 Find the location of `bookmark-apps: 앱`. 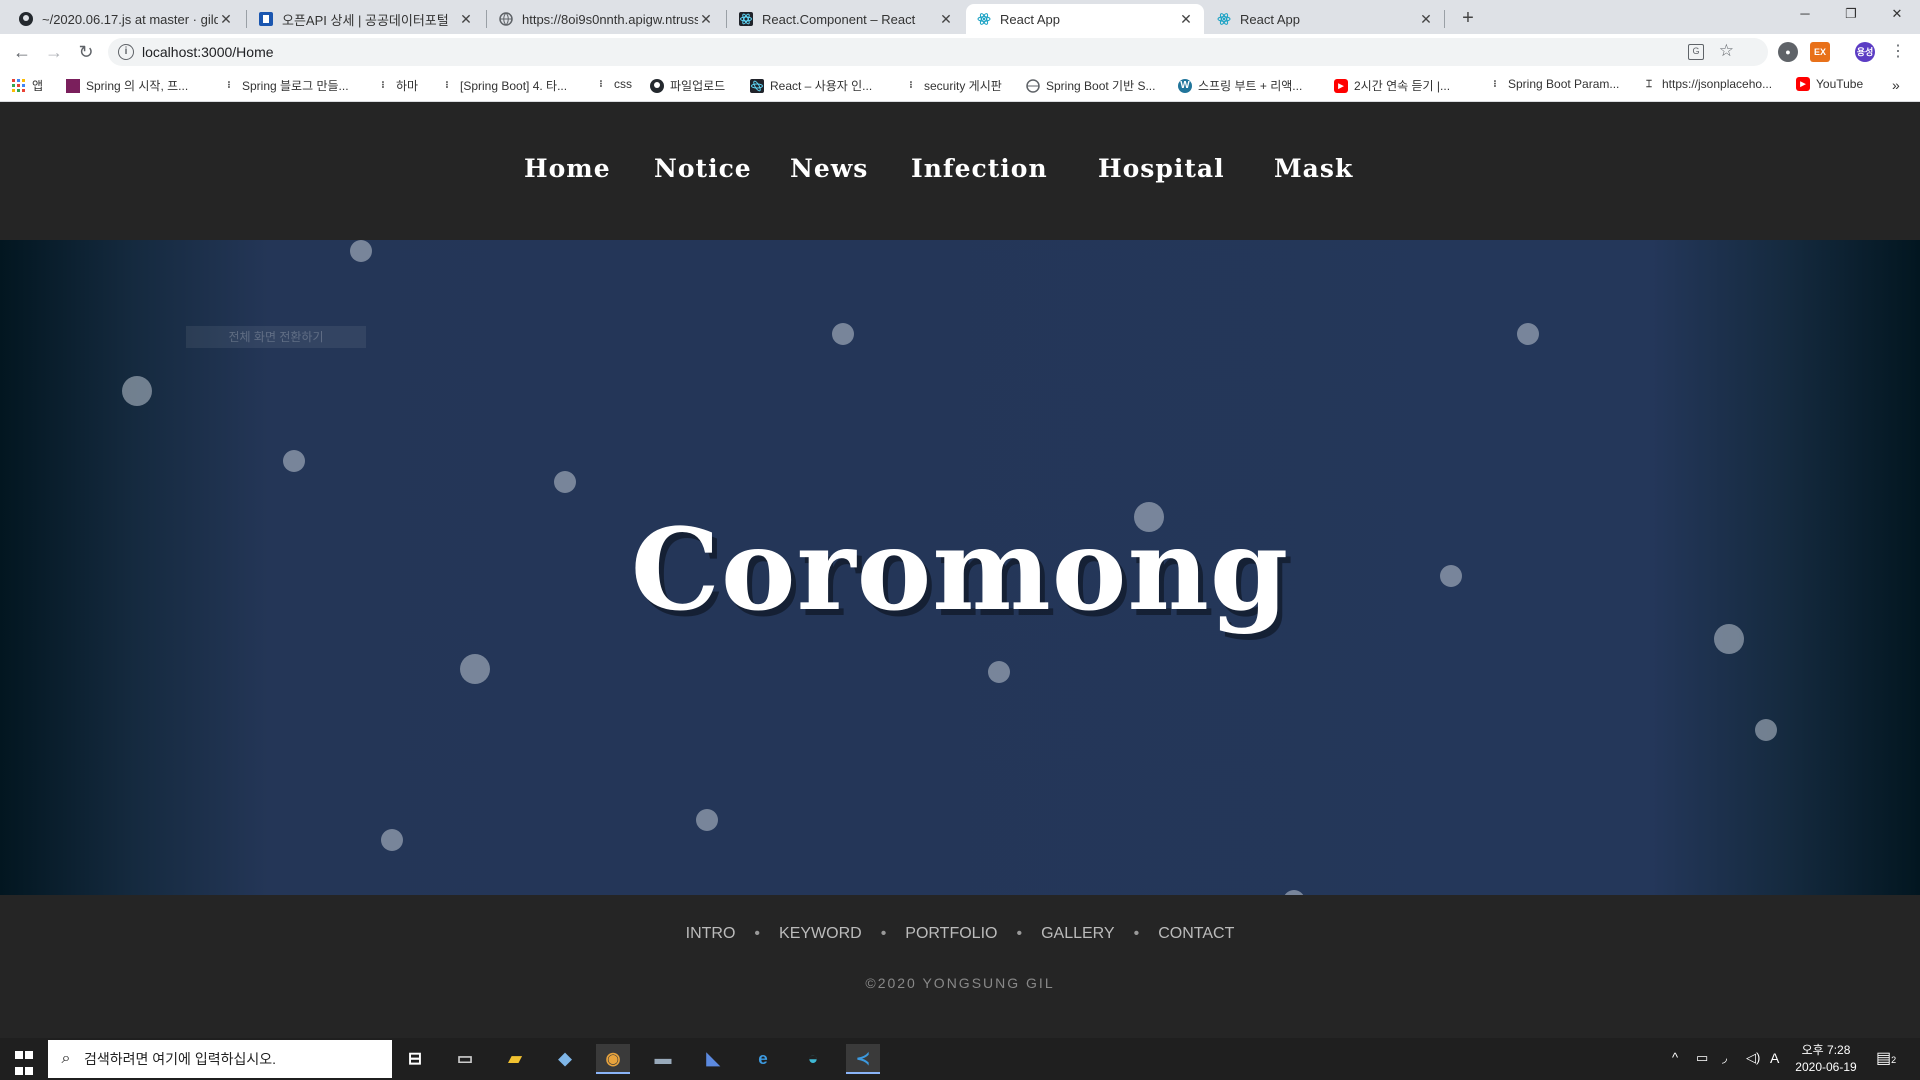

bookmark-apps: 앱 is located at coordinates (27, 85).